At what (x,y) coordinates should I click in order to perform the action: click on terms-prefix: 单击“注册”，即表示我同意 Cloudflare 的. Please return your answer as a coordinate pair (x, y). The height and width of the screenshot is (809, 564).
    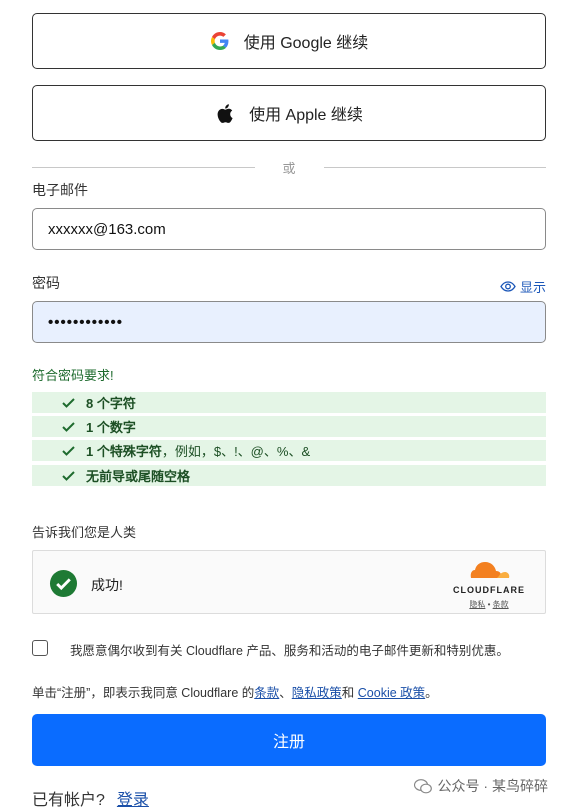
    Looking at the image, I should click on (143, 693).